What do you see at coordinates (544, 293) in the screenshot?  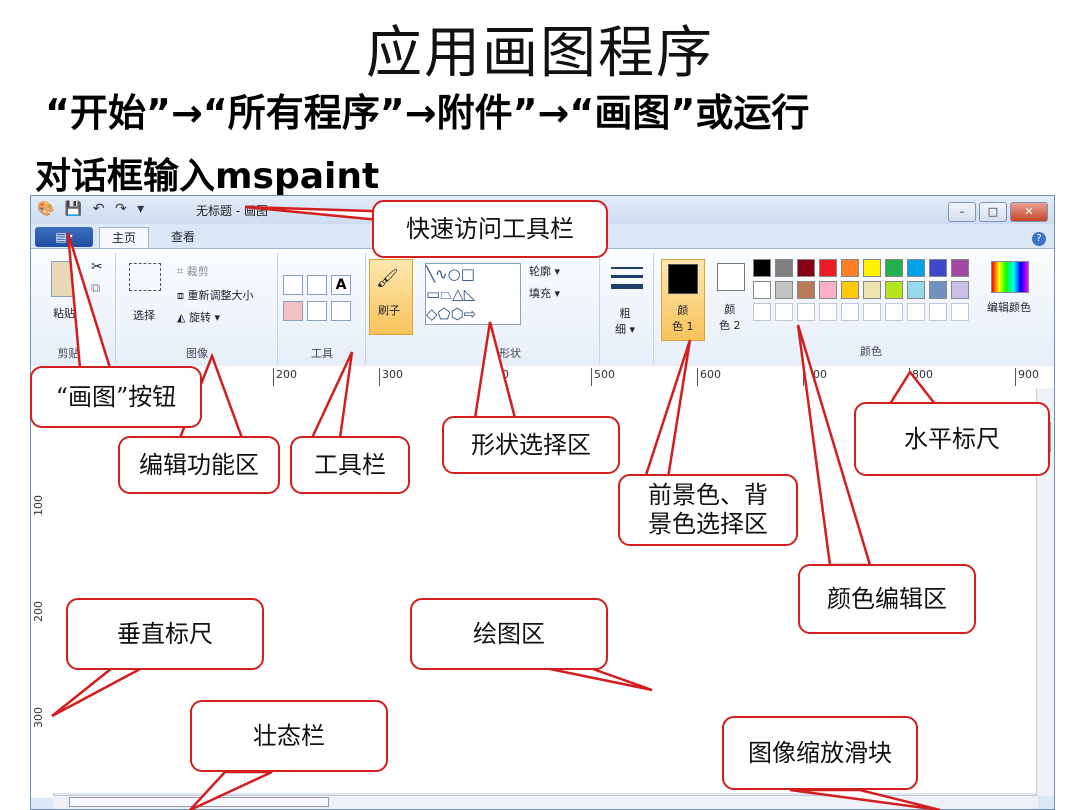 I see `fill-button: 填充 ▾` at bounding box center [544, 293].